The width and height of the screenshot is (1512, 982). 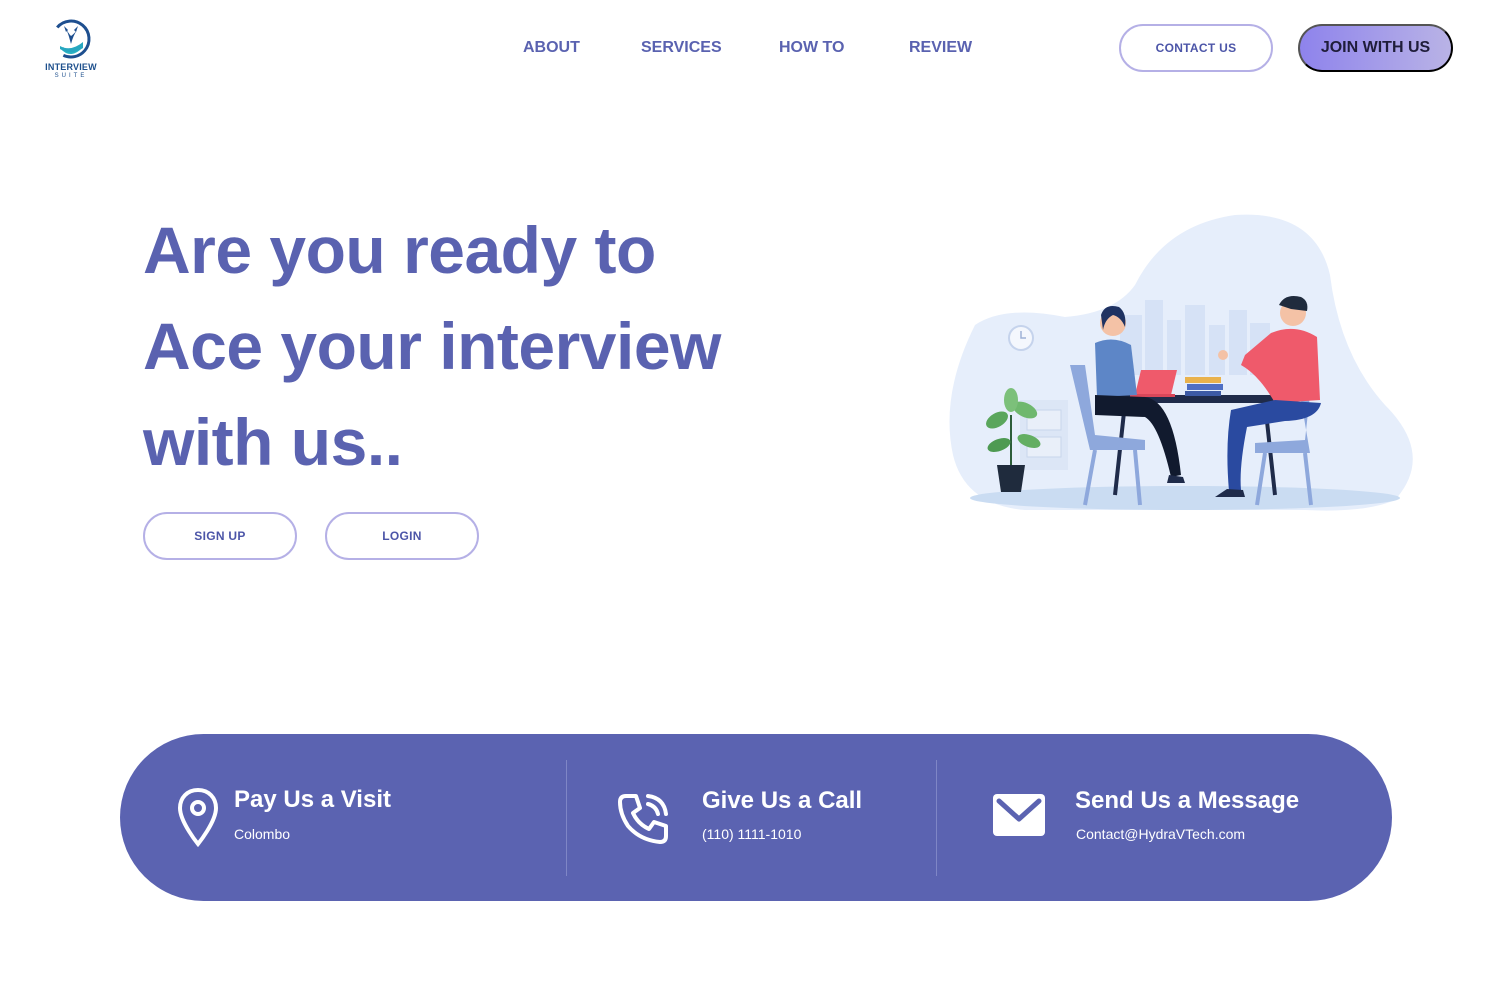 I want to click on join-with-us-button: JOIN WITH US, so click(x=1375, y=48).